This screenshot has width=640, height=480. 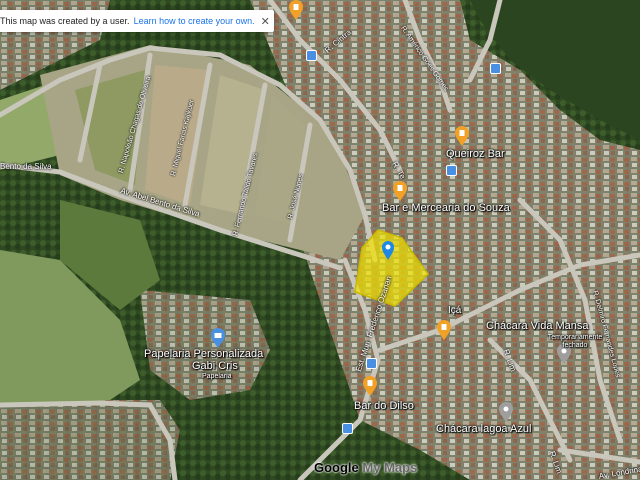 What do you see at coordinates (194, 21) in the screenshot?
I see `learn-more-link: Learn how to create your own.` at bounding box center [194, 21].